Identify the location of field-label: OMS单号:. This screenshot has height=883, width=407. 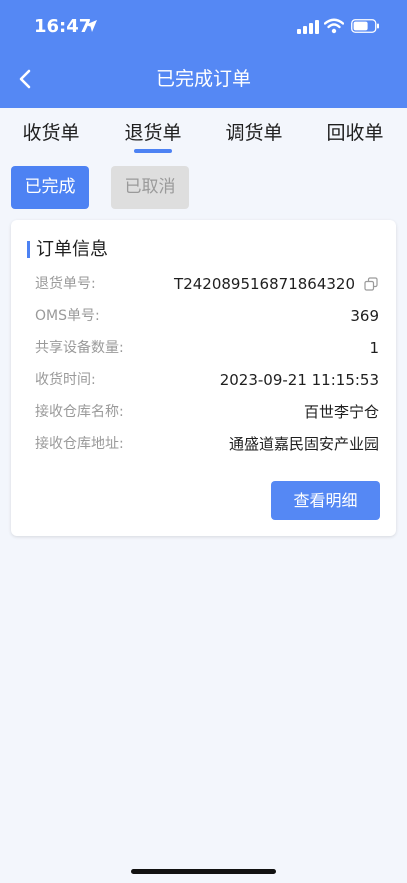
(67, 316).